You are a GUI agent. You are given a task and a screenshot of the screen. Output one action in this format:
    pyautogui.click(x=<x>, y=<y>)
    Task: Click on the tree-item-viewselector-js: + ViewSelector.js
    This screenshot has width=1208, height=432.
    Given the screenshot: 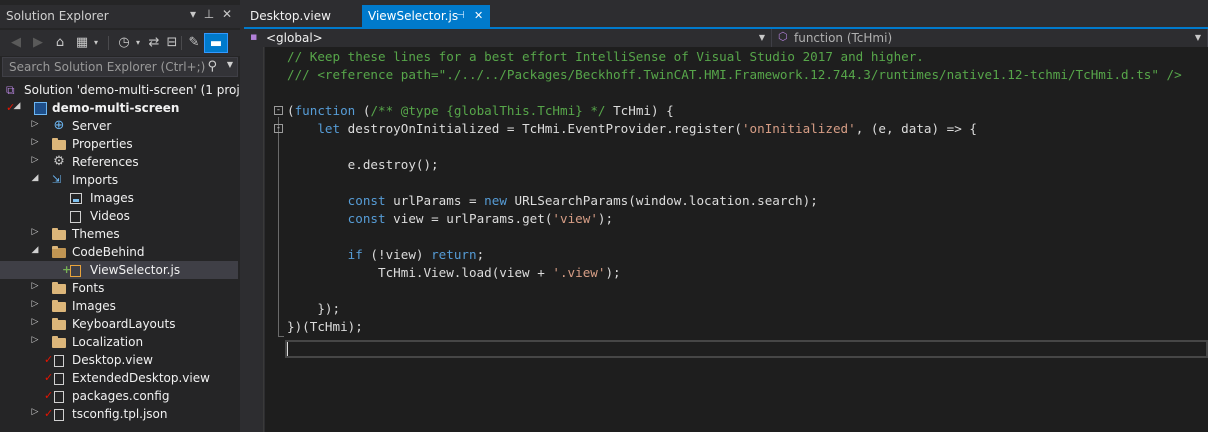 What is the action you would take?
    pyautogui.click(x=119, y=270)
    